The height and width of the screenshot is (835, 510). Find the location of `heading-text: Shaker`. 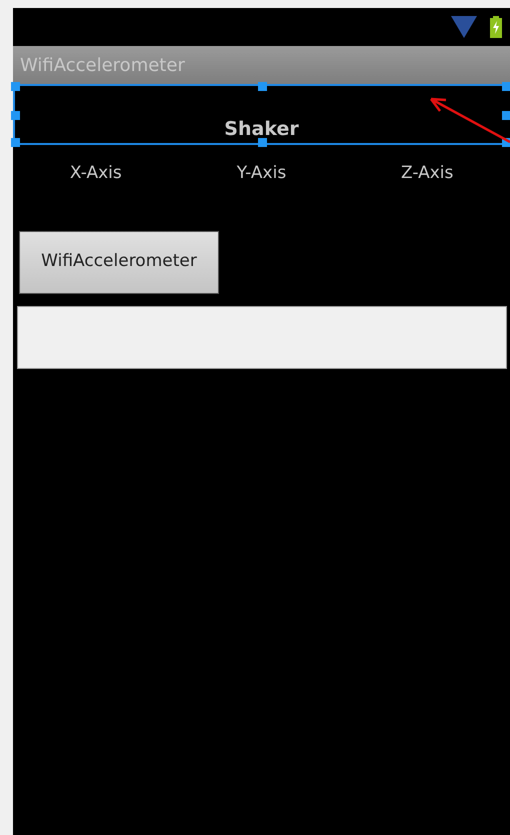

heading-text: Shaker is located at coordinates (261, 129).